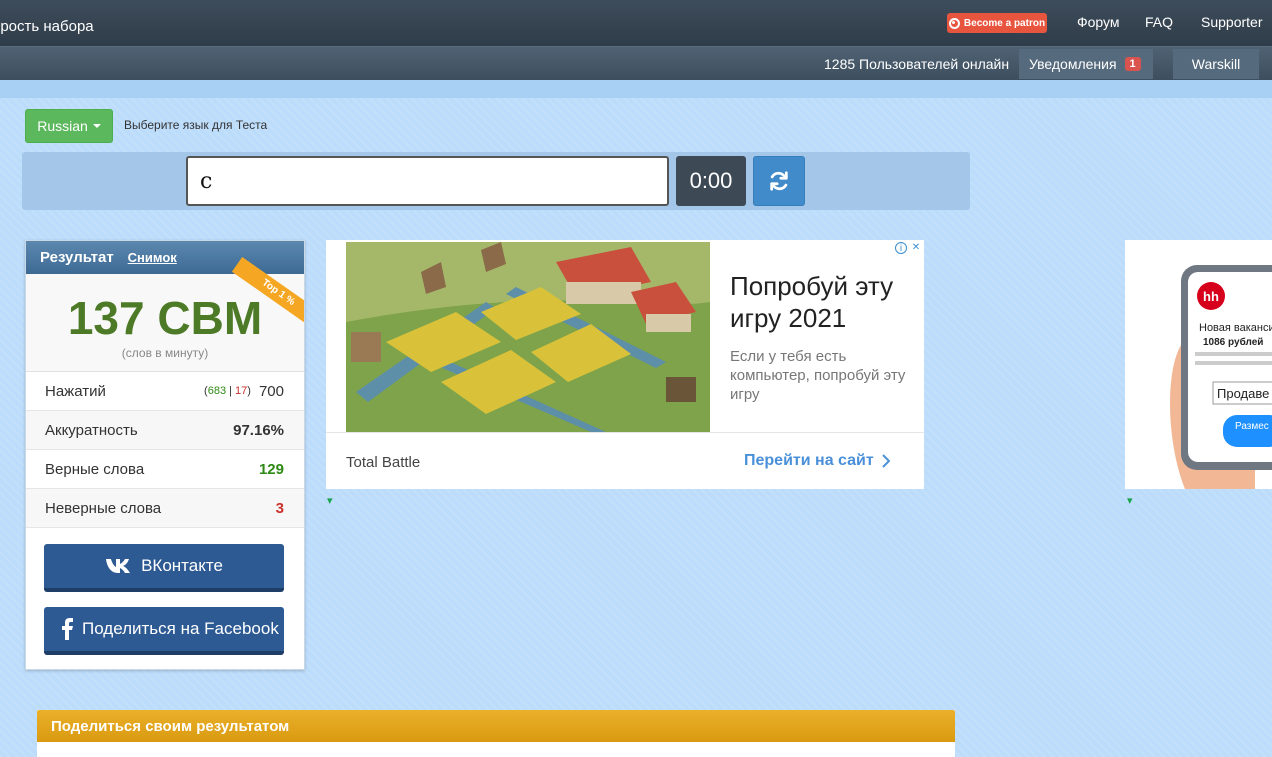  What do you see at coordinates (1243, 393) in the screenshot?
I see `side-ad-field: Продаве` at bounding box center [1243, 393].